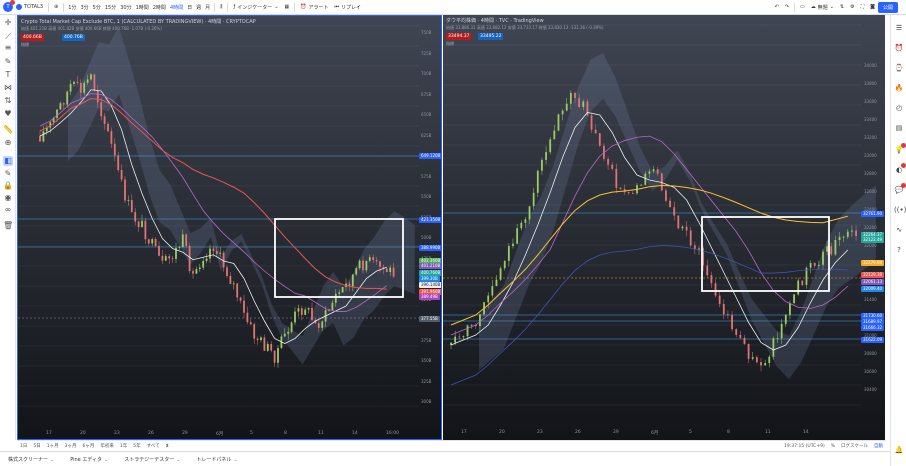 The height and width of the screenshot is (466, 906). What do you see at coordinates (900, 189) in the screenshot?
I see `chat-icon: 💬` at bounding box center [900, 189].